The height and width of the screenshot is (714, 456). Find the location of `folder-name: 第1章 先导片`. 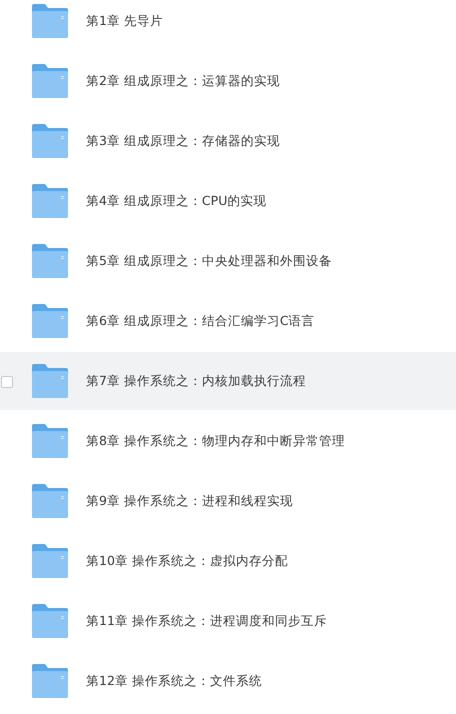

folder-name: 第1章 先导片 is located at coordinates (124, 21).